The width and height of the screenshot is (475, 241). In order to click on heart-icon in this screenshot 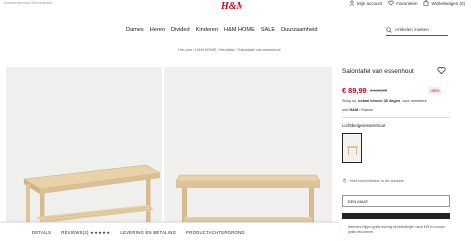, I will do `click(391, 3)`.